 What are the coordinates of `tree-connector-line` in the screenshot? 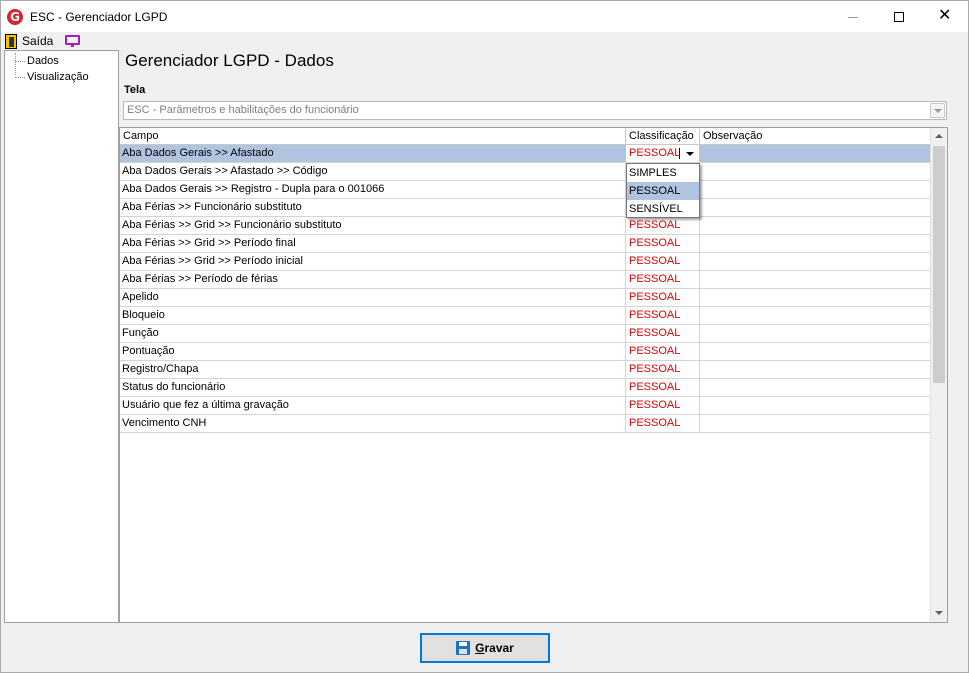 It's located at (21, 64).